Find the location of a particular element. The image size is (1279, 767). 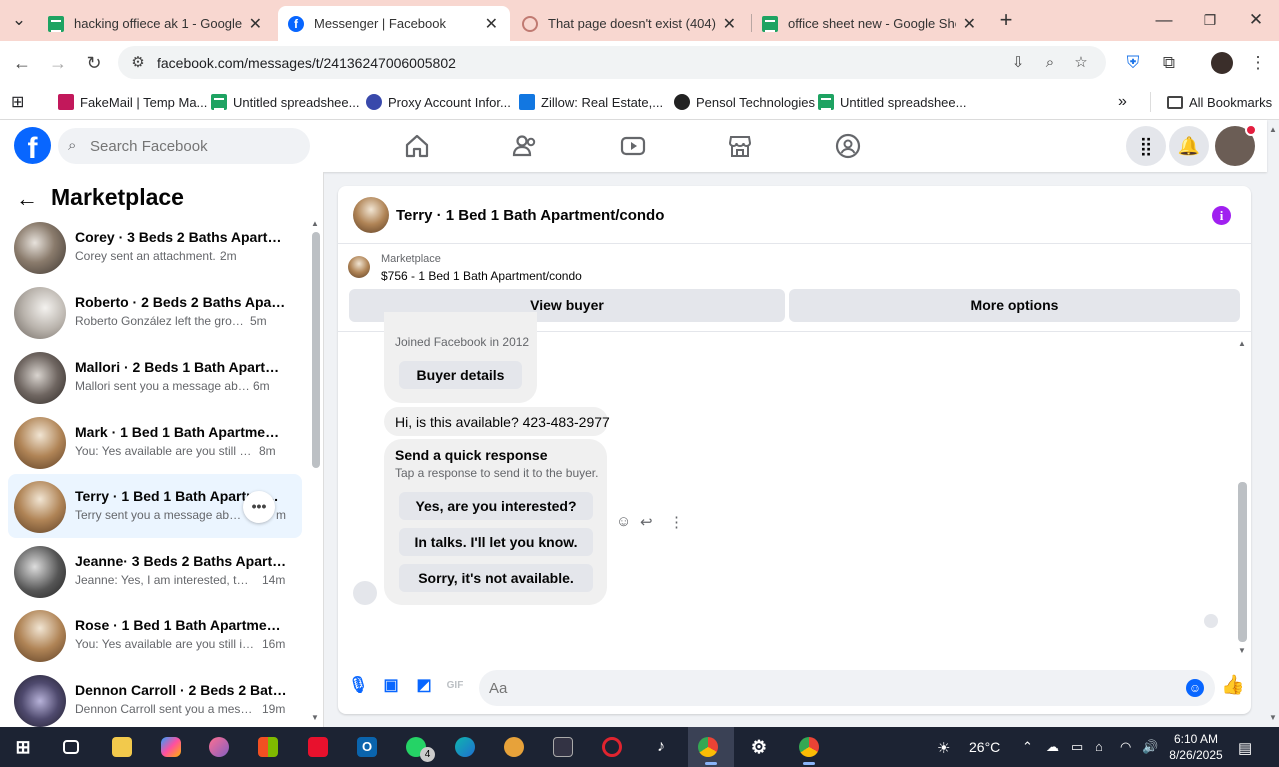

info-icon: i is located at coordinates (1221, 215).